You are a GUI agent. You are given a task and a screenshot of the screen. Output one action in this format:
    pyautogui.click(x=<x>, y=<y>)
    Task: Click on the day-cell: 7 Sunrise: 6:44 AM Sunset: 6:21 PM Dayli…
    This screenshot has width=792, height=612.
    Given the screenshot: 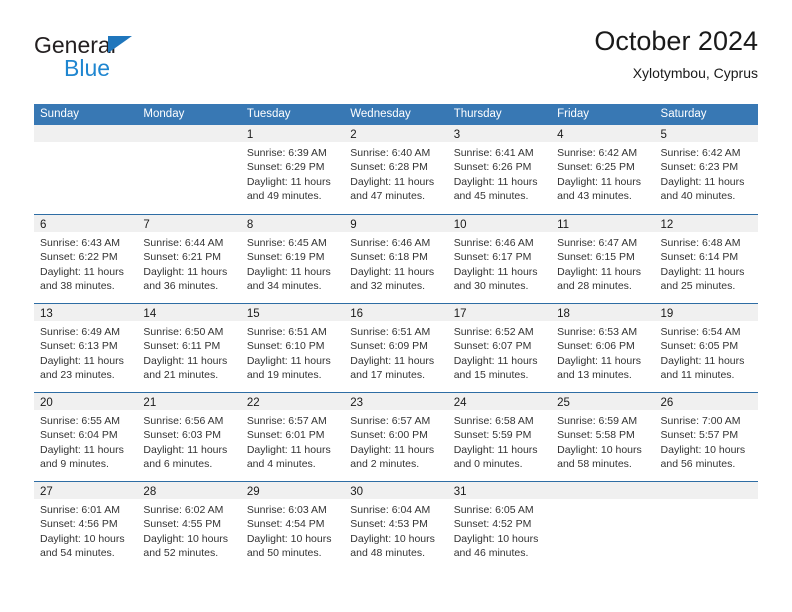 What is the action you would take?
    pyautogui.click(x=189, y=259)
    